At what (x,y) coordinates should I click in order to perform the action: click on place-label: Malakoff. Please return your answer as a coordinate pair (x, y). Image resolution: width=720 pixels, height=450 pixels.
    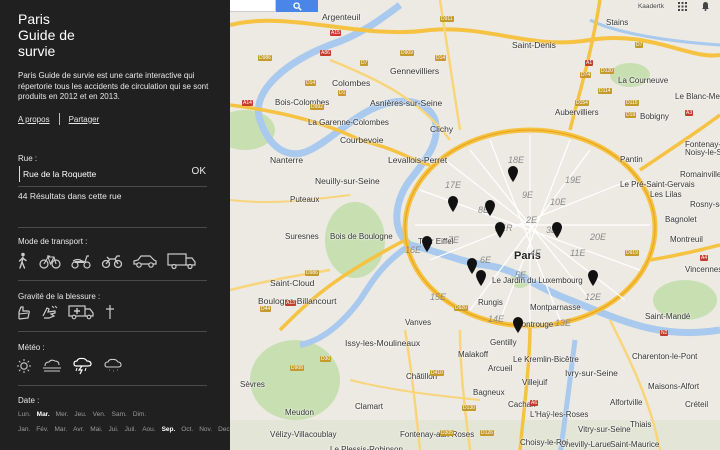
    Looking at the image, I should click on (473, 354).